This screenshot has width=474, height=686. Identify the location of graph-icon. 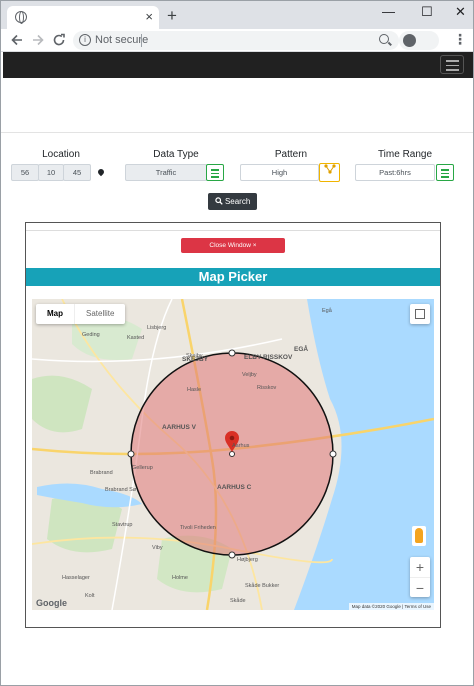
(329, 169).